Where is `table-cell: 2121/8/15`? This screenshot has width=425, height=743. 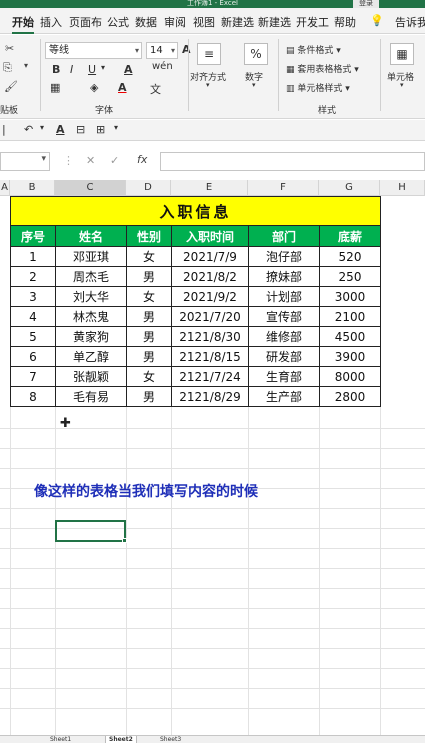 table-cell: 2121/8/15 is located at coordinates (210, 356).